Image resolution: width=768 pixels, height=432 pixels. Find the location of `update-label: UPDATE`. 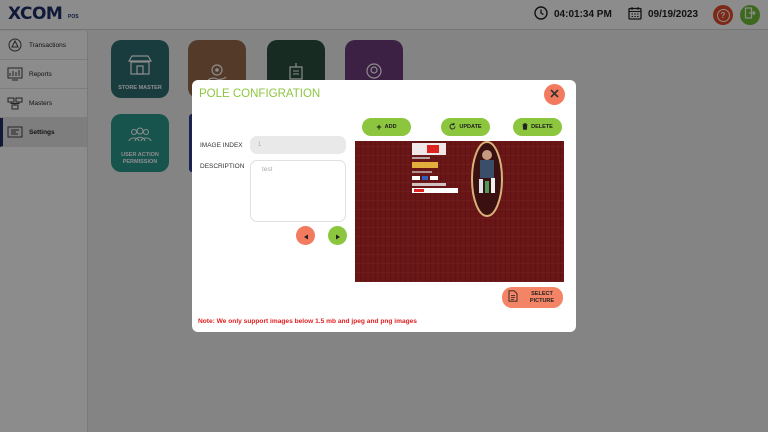

update-label: UPDATE is located at coordinates (470, 127).